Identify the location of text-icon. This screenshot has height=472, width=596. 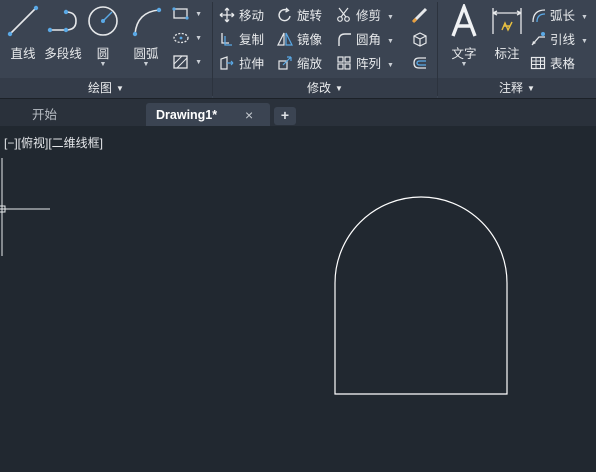
(464, 20).